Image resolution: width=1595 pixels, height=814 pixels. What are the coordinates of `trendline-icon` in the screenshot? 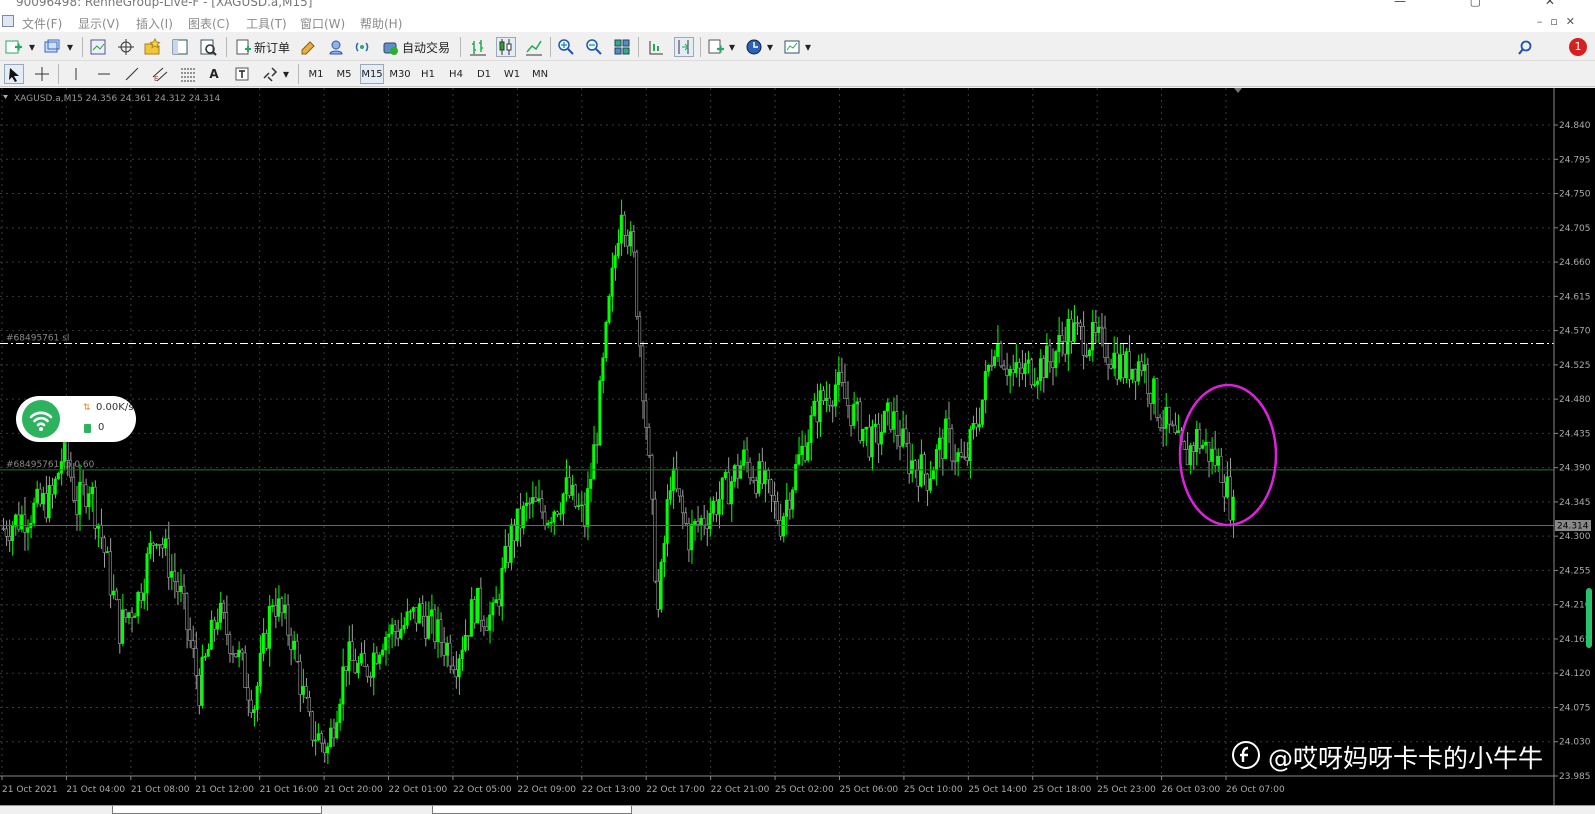 It's located at (132, 74).